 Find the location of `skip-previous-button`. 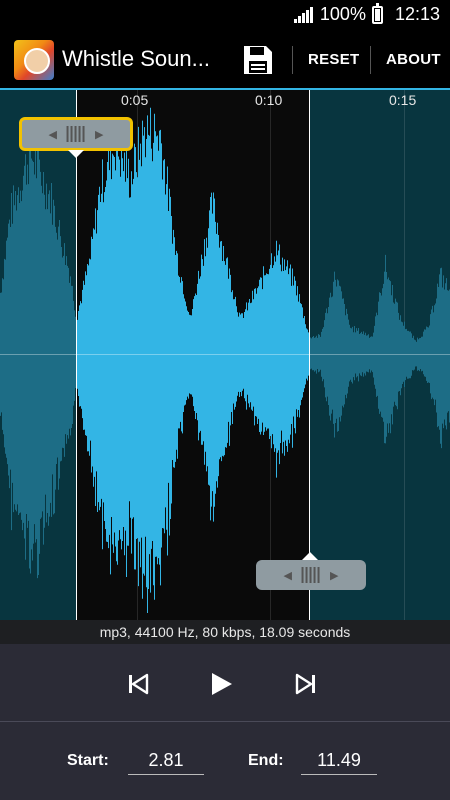

skip-previous-button is located at coordinates (138, 684).